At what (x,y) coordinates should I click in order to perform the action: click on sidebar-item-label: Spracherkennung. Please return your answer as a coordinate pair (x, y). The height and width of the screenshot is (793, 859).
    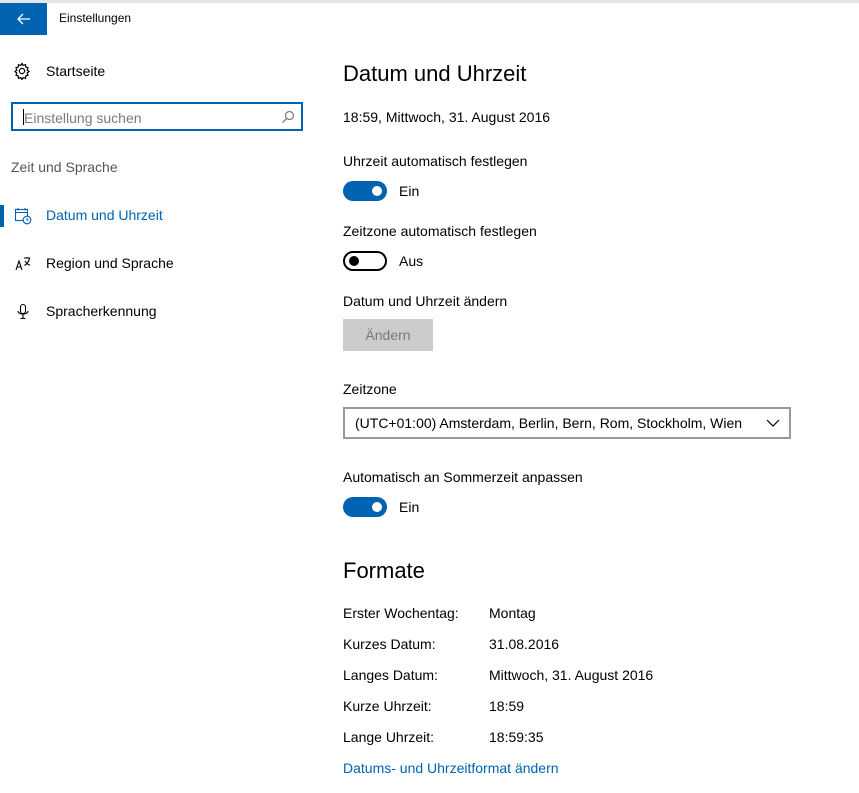
    Looking at the image, I should click on (101, 311).